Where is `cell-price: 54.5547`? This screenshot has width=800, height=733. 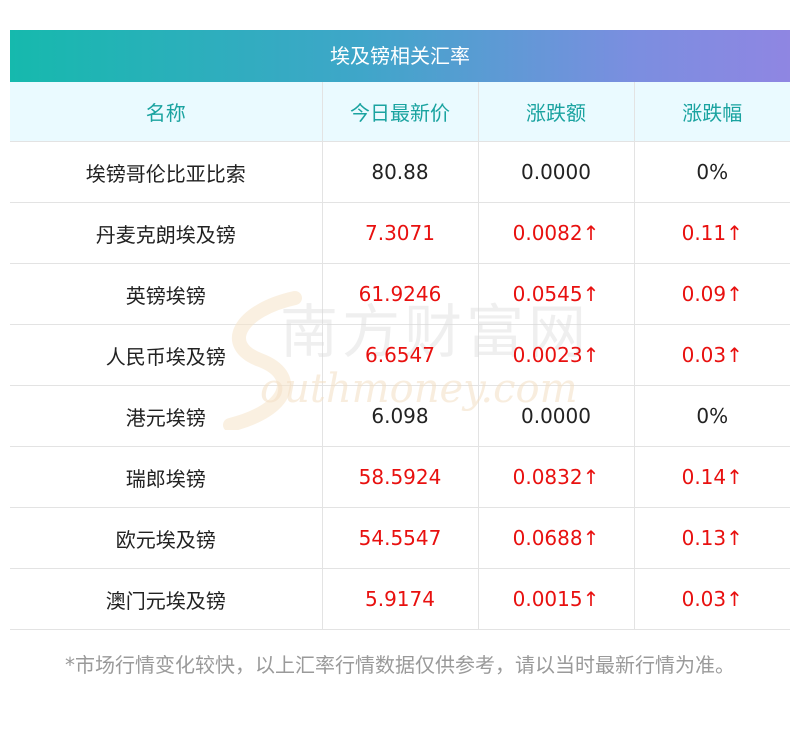 cell-price: 54.5547 is located at coordinates (400, 538).